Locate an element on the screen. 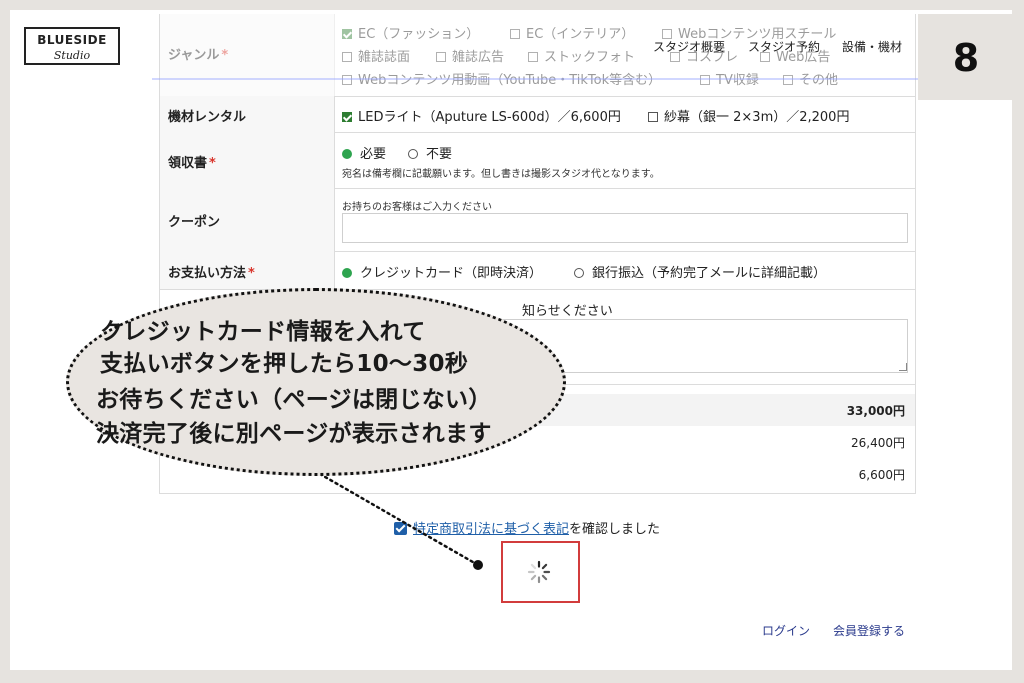  callout-dot is located at coordinates (478, 565).